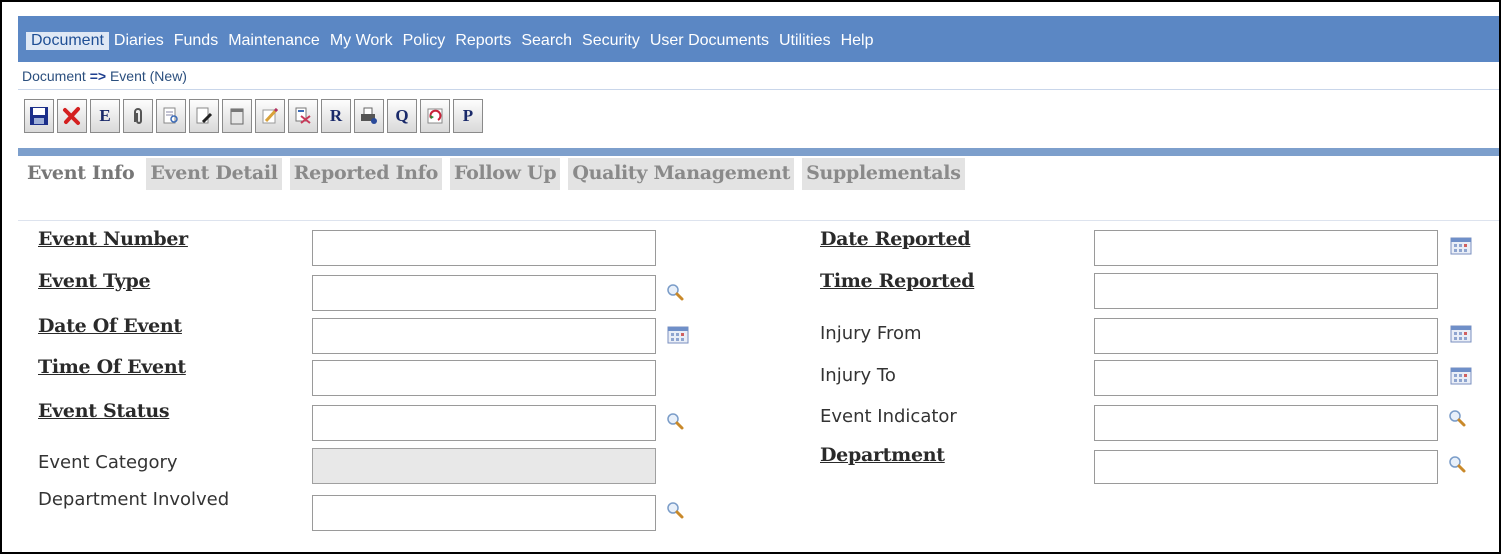 The image size is (1501, 554). What do you see at coordinates (675, 421) in the screenshot?
I see `event-status-lookup-icon` at bounding box center [675, 421].